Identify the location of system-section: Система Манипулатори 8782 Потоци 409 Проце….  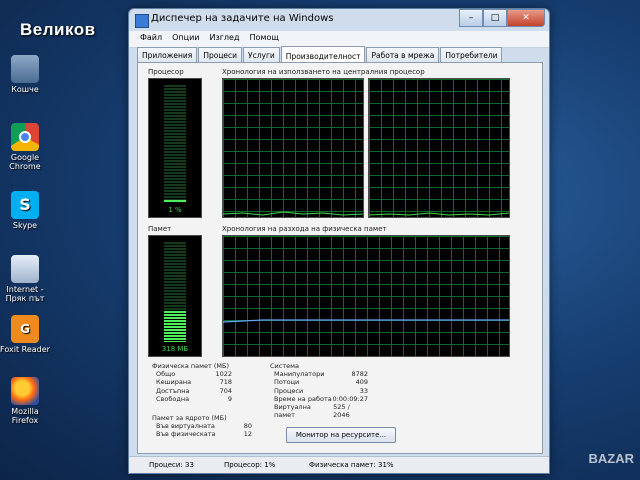
(319, 391).